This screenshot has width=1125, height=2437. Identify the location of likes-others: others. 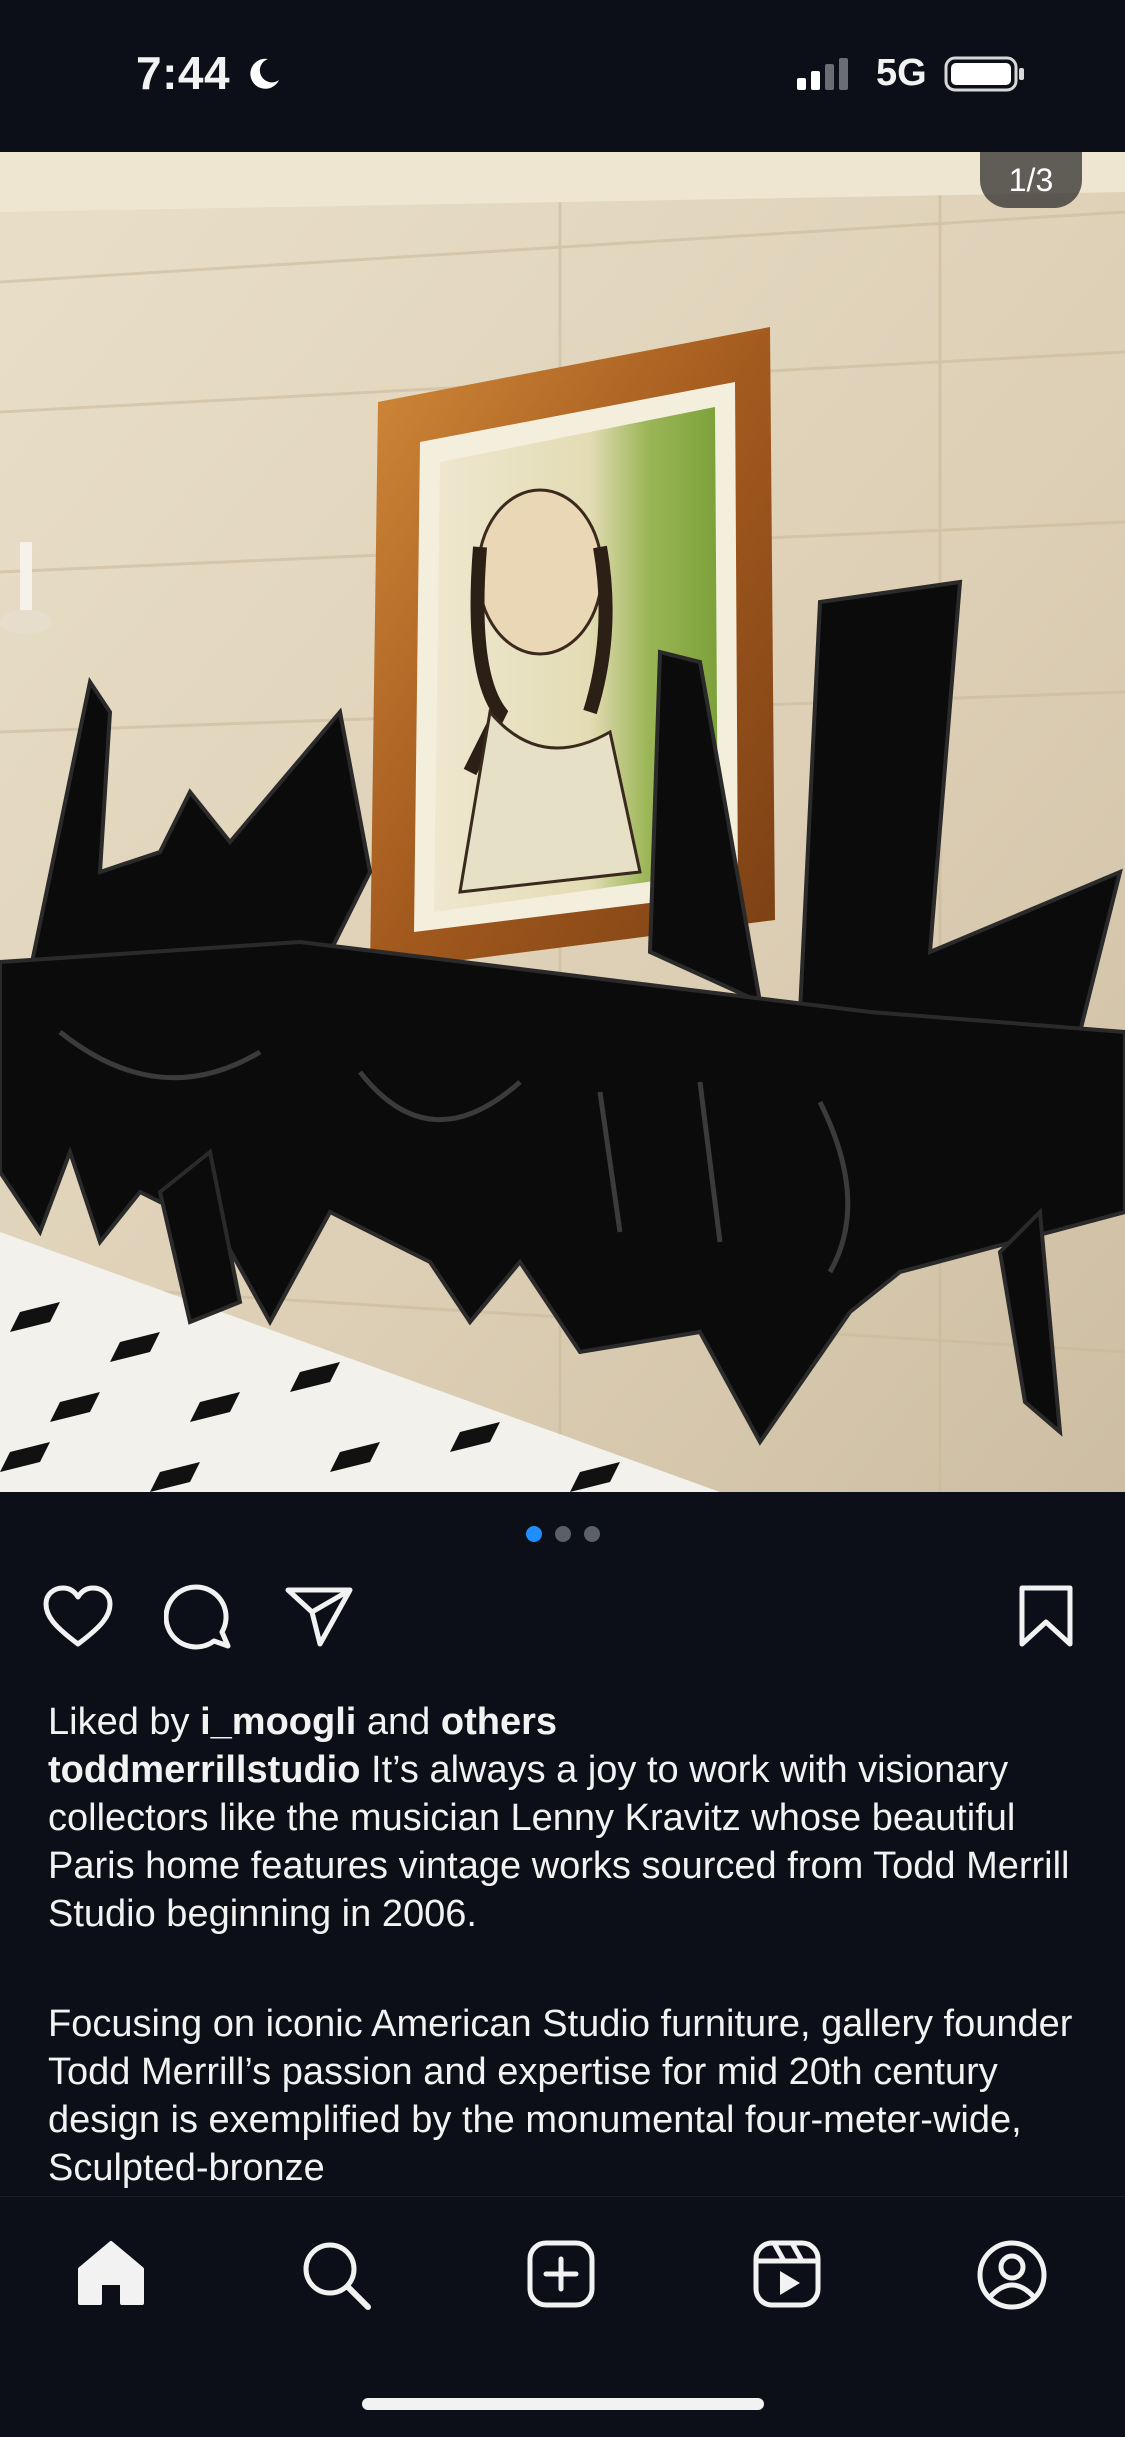
(499, 1722).